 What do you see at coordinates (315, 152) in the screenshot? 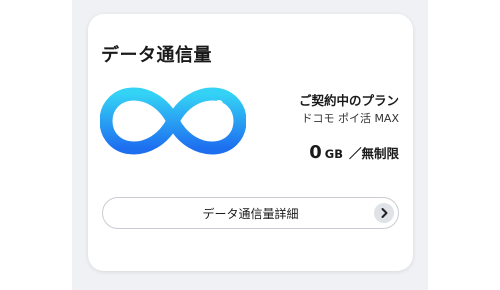
I see `usage-value: 0` at bounding box center [315, 152].